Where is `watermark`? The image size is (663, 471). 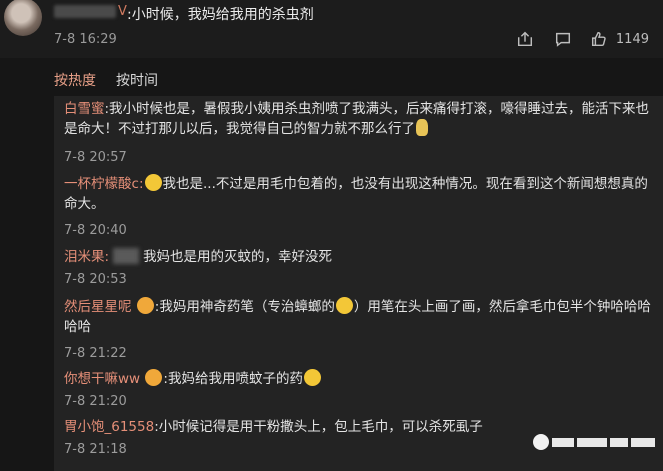 watermark is located at coordinates (594, 442).